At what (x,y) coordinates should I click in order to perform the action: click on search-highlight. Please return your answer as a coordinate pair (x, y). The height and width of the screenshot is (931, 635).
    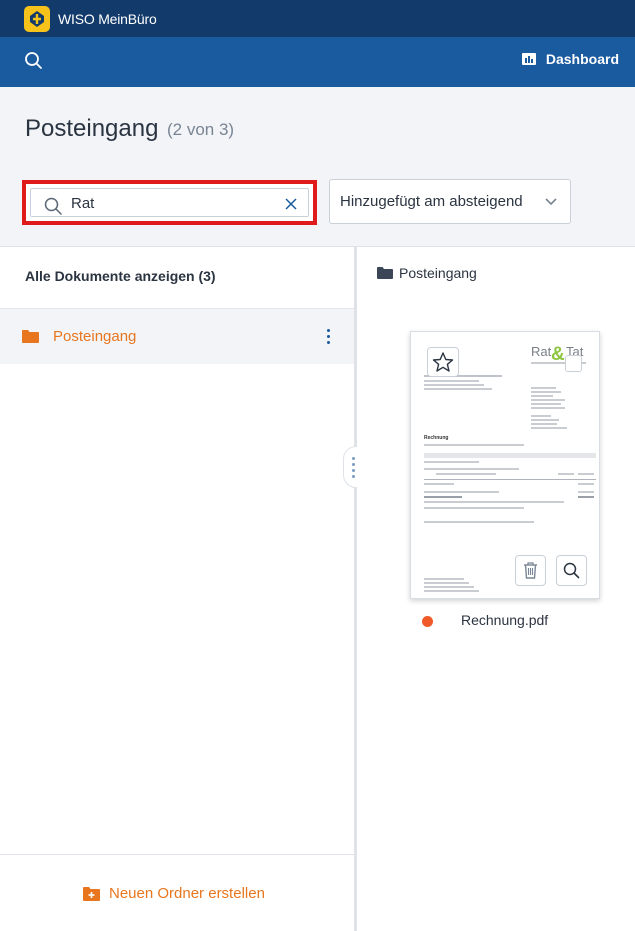
    Looking at the image, I should click on (169, 202).